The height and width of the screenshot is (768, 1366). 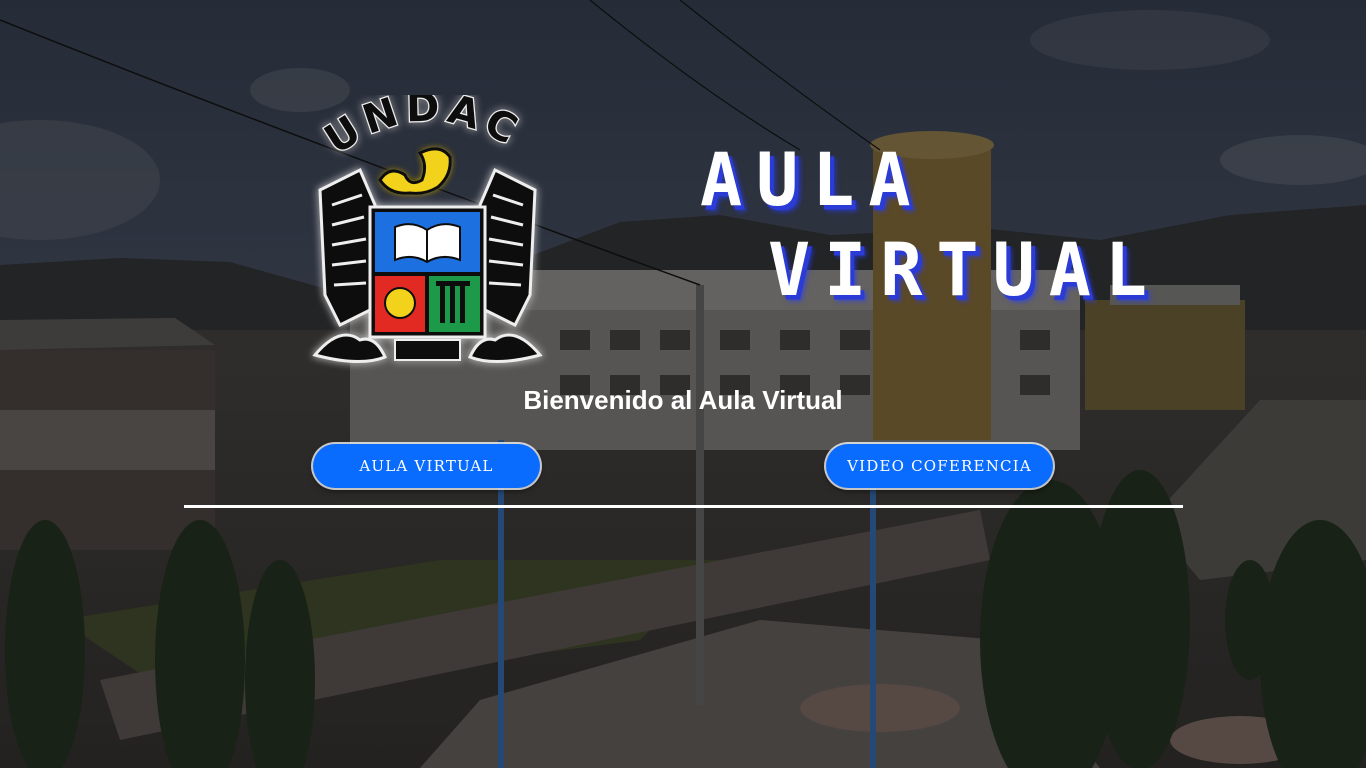 What do you see at coordinates (426, 466) in the screenshot?
I see `aula-virtual-button: AULA VIRTUAL` at bounding box center [426, 466].